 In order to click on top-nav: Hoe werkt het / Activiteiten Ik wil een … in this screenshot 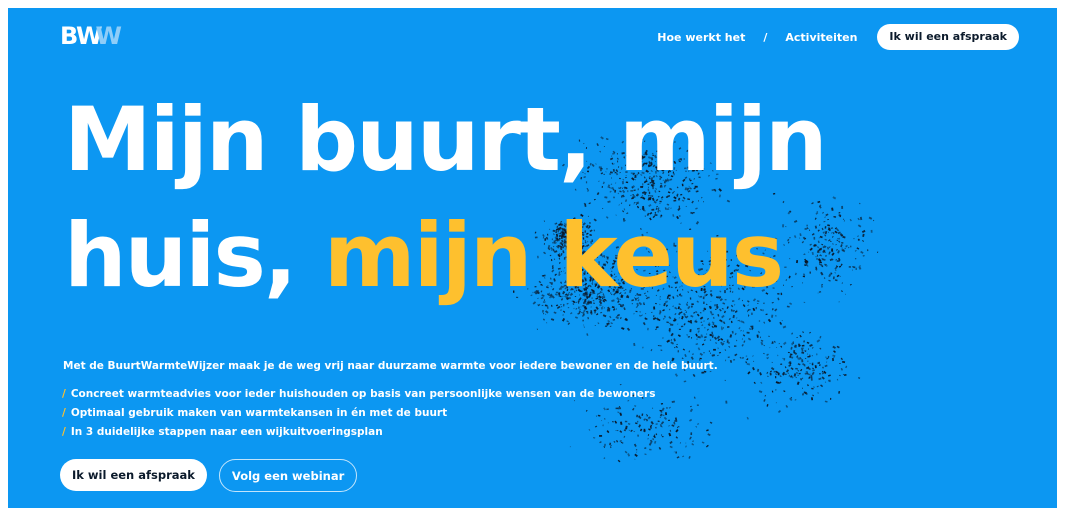, I will do `click(838, 37)`.